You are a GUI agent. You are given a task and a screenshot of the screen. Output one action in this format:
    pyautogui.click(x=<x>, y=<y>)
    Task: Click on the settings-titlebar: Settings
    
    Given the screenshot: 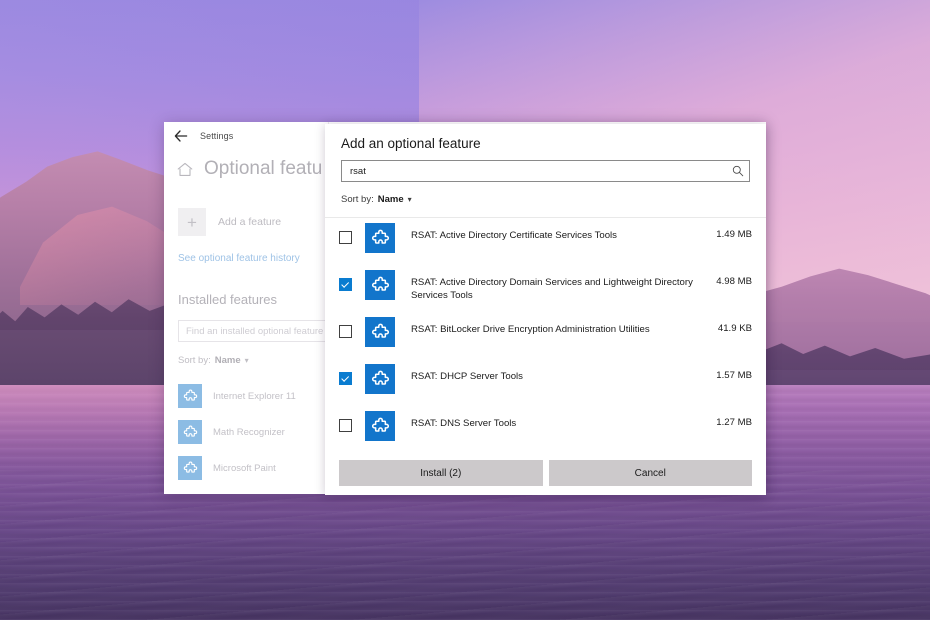 What is the action you would take?
    pyautogui.click(x=246, y=136)
    